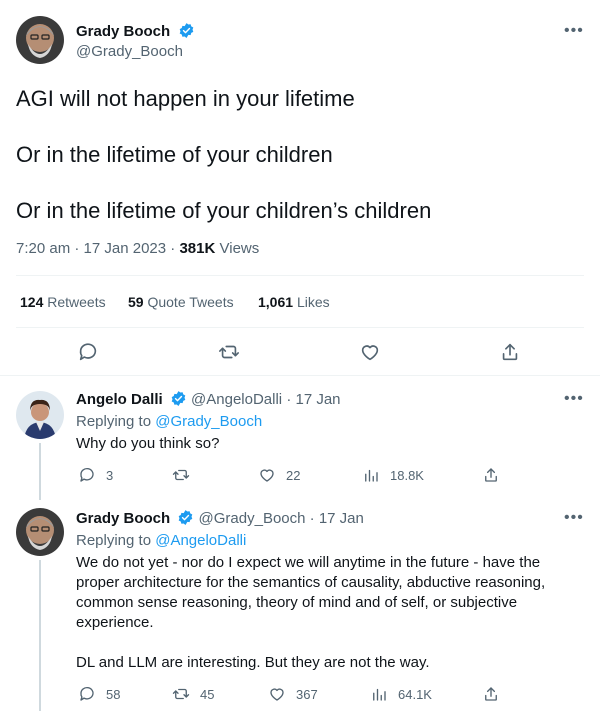 This screenshot has height=711, width=600. I want to click on like-button: 22, so click(279, 475).